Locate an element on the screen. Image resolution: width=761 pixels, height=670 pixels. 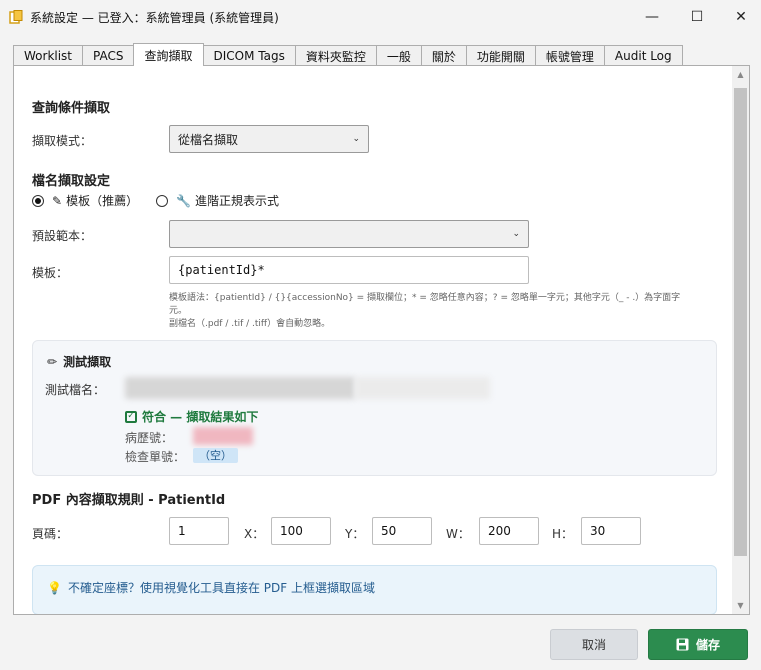
tab-label: 功能開關 is located at coordinates (500, 56).